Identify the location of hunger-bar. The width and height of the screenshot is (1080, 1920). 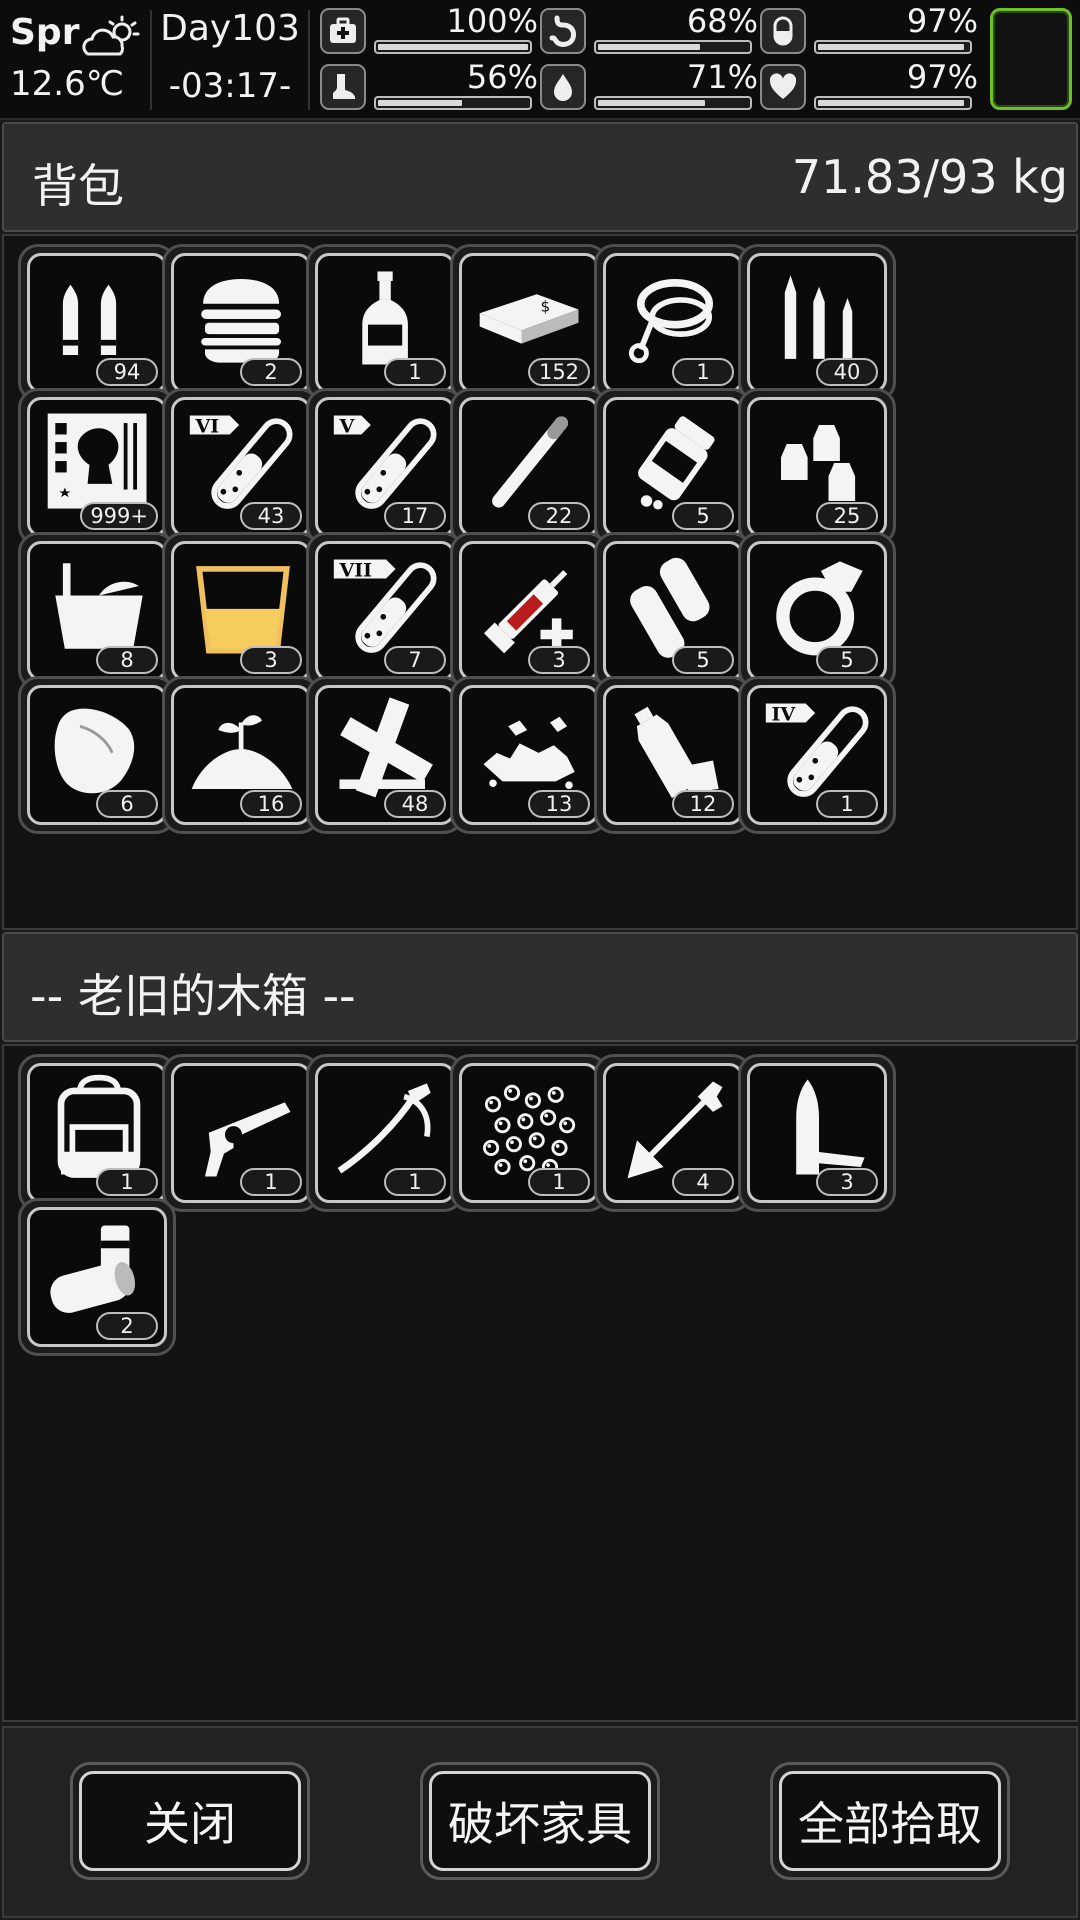
(673, 47).